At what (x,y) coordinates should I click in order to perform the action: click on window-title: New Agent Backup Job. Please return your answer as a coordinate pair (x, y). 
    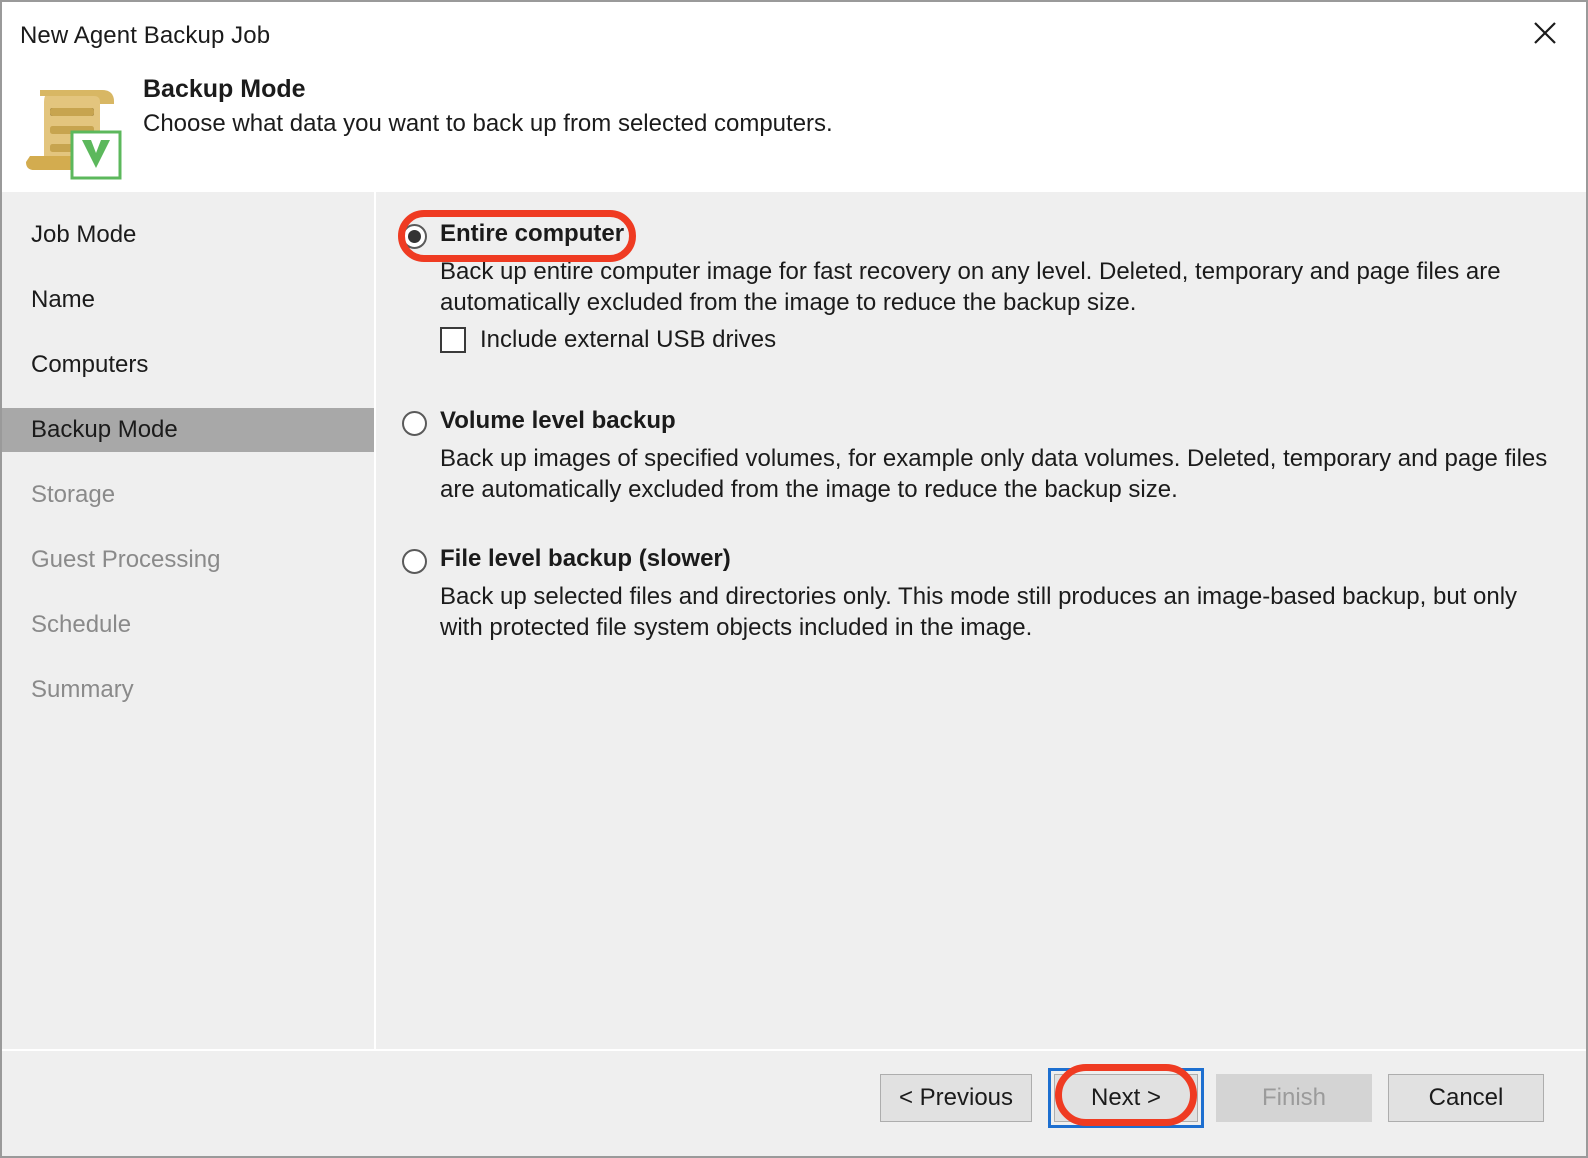
    Looking at the image, I should click on (145, 35).